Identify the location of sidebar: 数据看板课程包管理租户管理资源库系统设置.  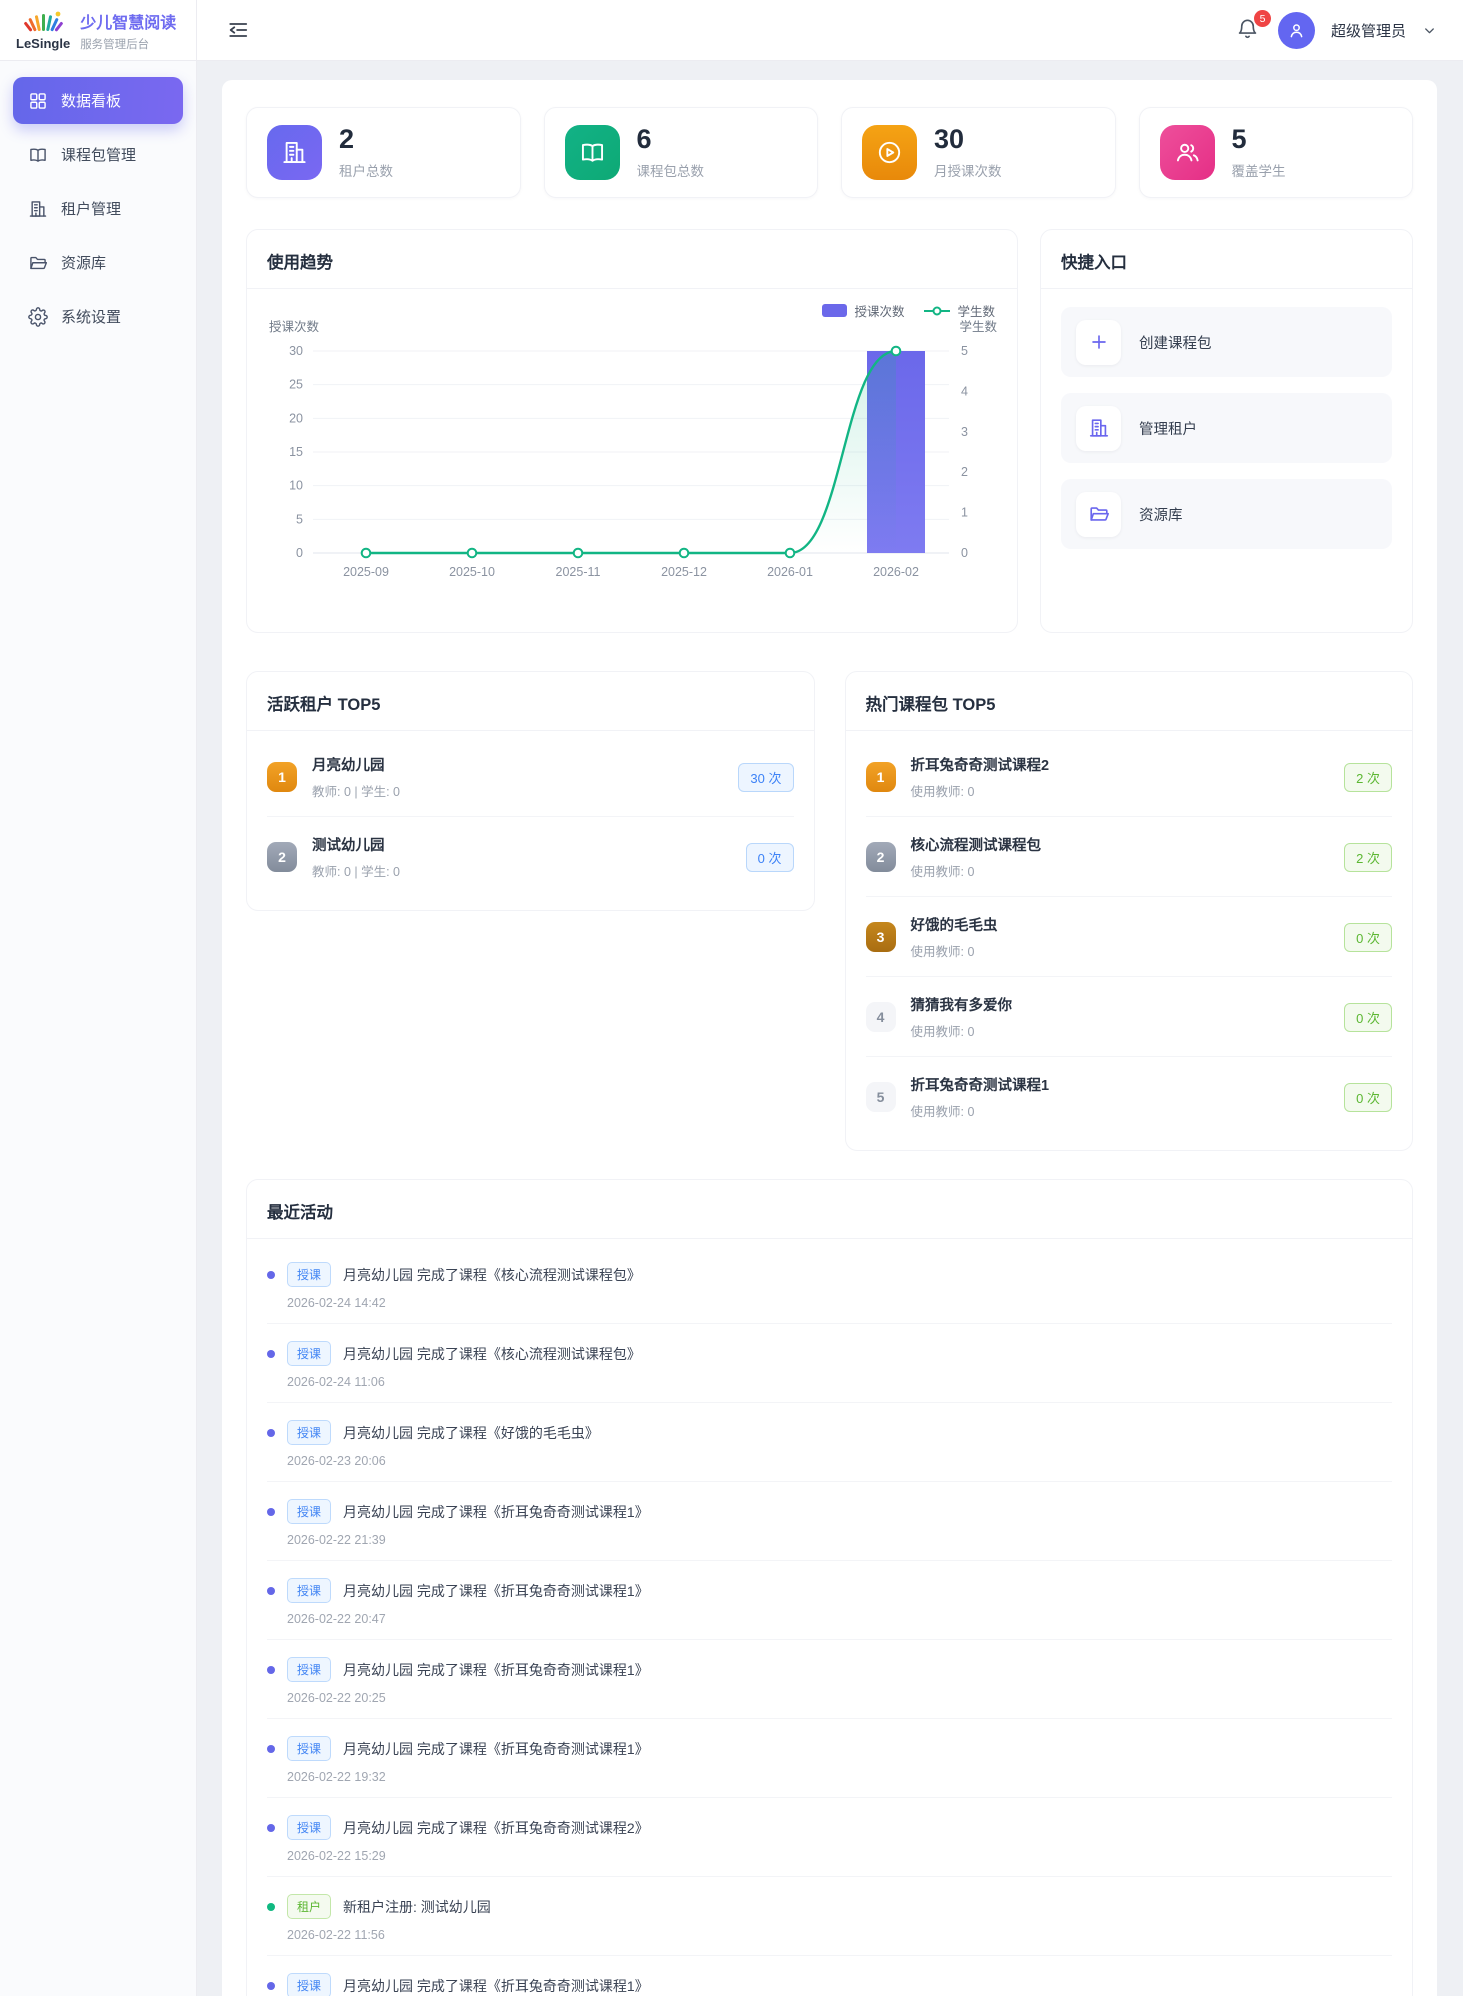
(98, 1028).